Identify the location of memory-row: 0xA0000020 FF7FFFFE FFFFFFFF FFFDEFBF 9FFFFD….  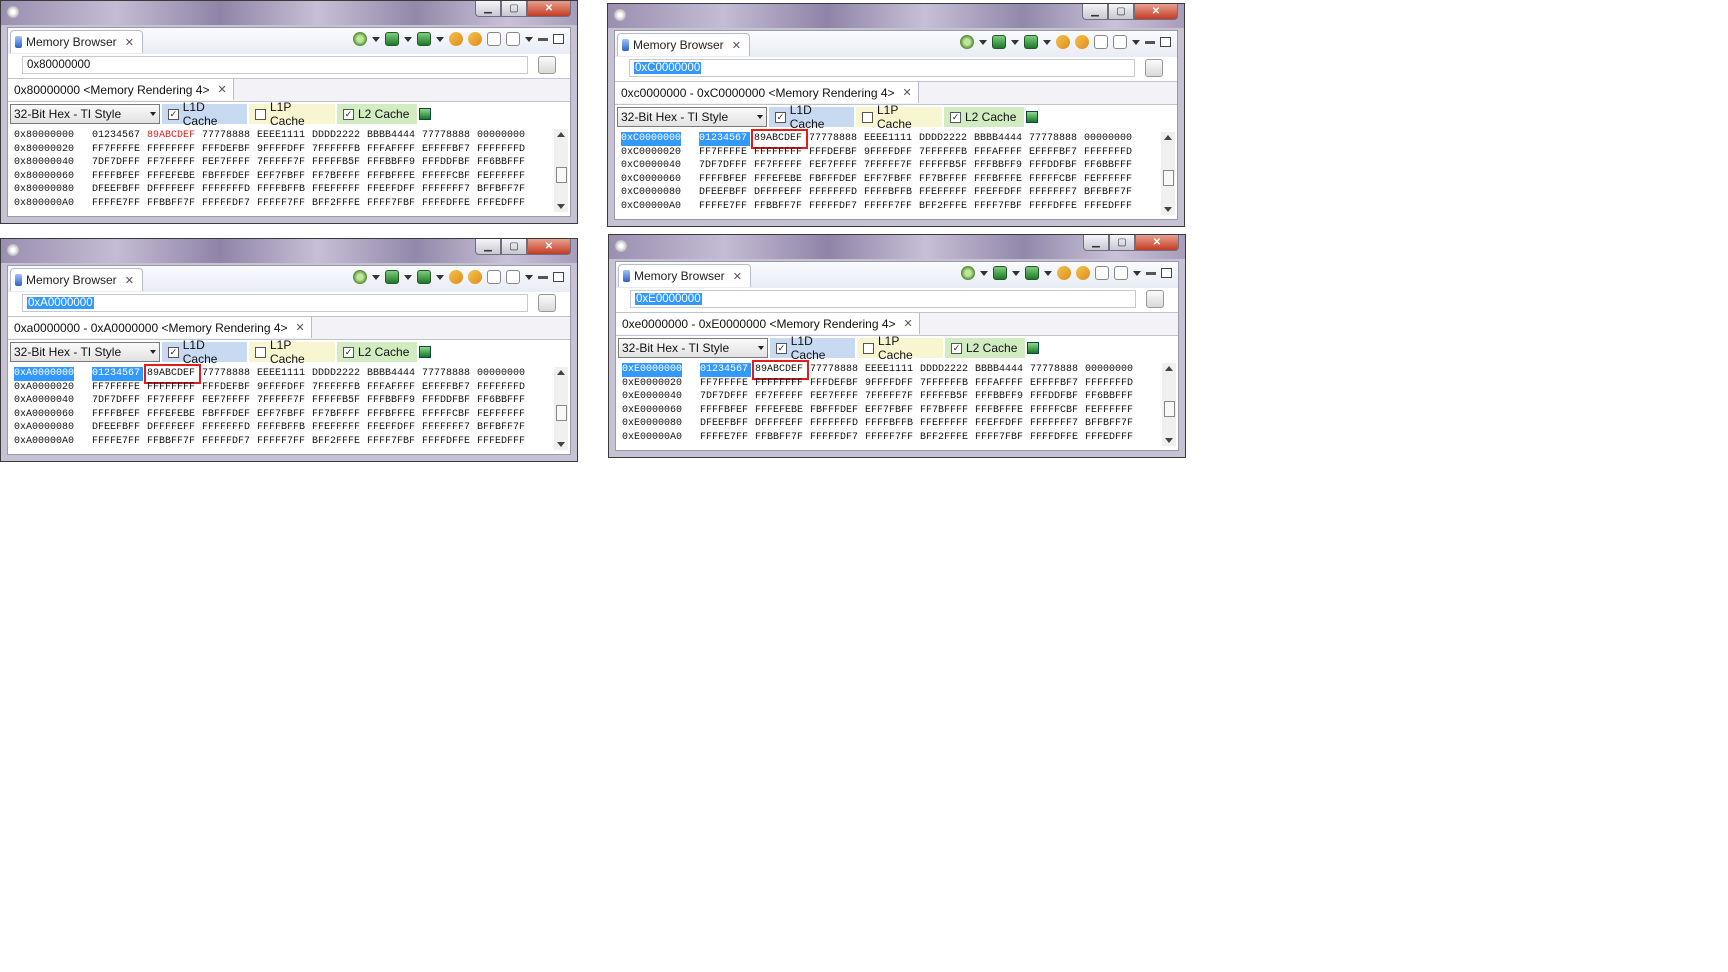
(282, 388).